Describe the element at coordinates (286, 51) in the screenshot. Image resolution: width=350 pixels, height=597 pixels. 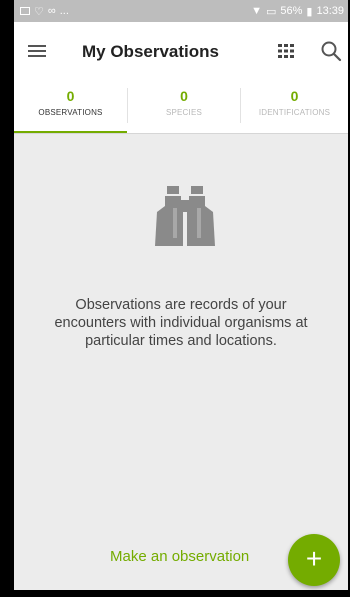
I see `grid-view-icon` at that location.